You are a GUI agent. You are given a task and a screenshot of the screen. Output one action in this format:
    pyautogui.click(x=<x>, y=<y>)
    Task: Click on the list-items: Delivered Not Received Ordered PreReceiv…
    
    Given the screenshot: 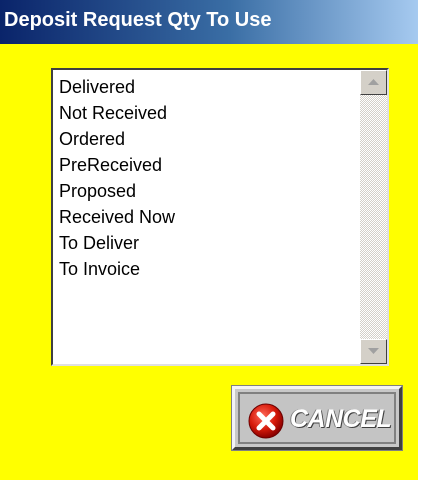 What is the action you would take?
    pyautogui.click(x=117, y=178)
    